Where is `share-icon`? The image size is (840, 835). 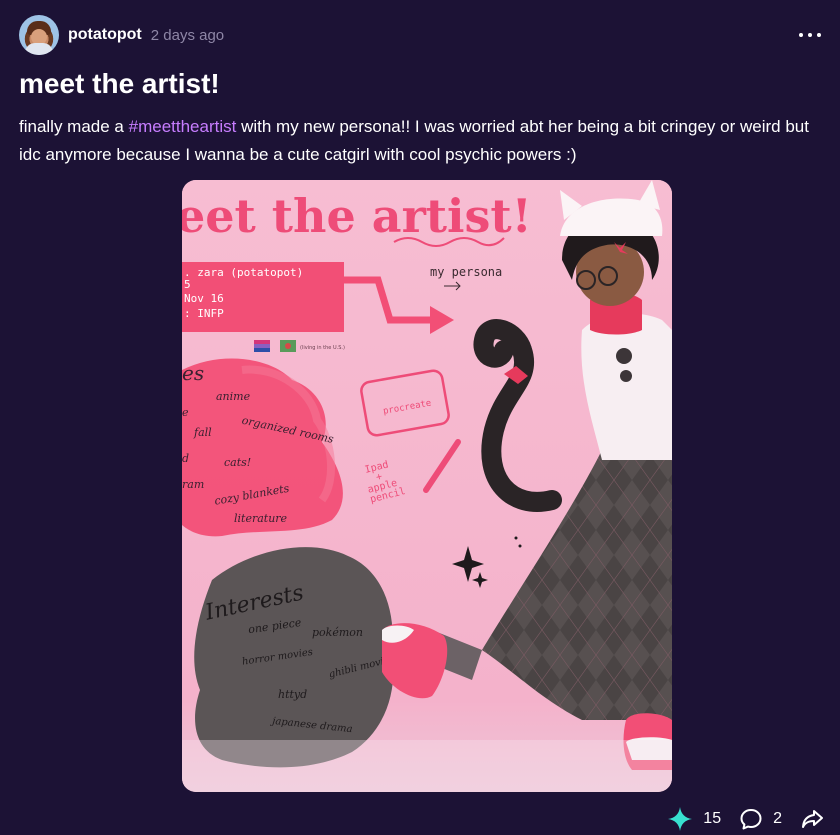
share-icon is located at coordinates (812, 819).